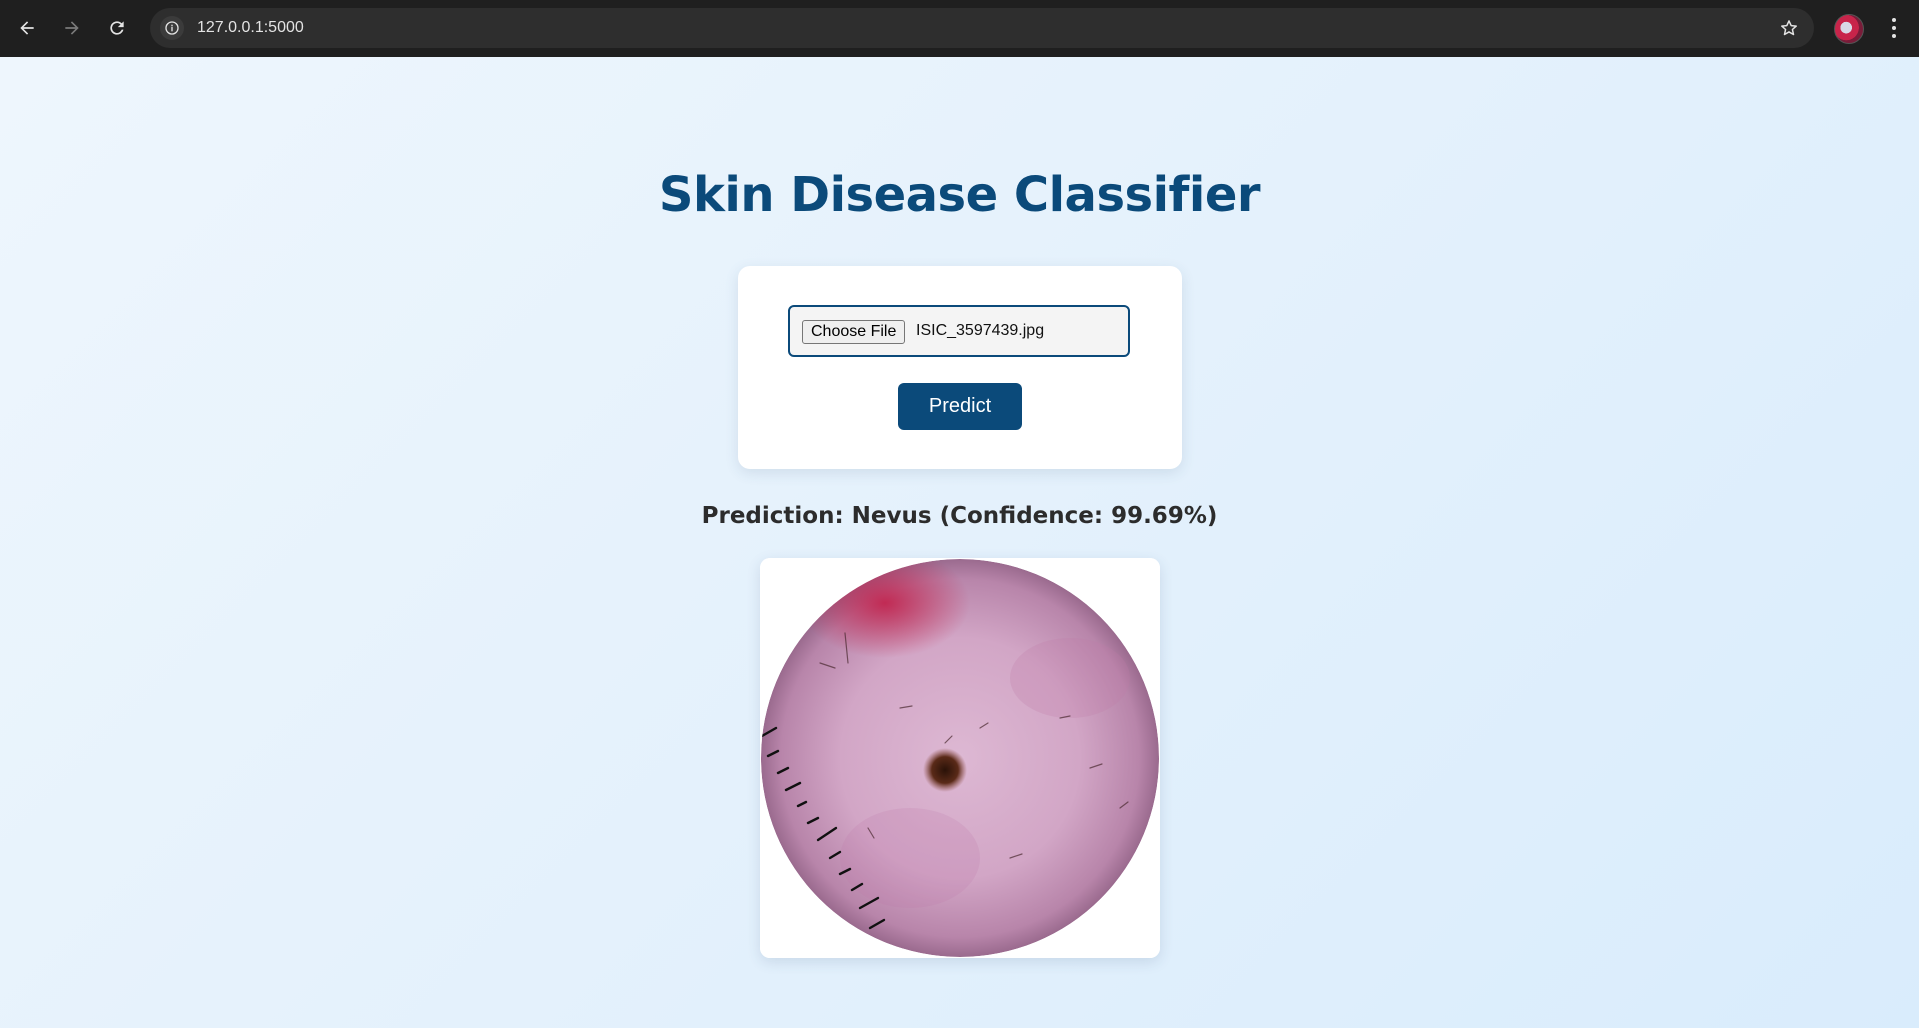 This screenshot has height=1028, width=1919. Describe the element at coordinates (250, 28) in the screenshot. I see `url-text: 127.0.0.1:5000` at that location.